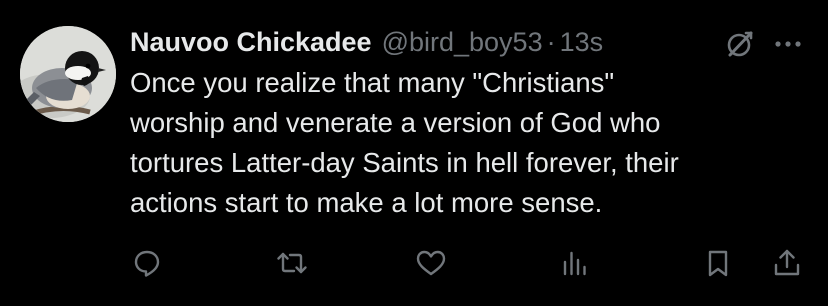 The width and height of the screenshot is (828, 306). I want to click on share-icon, so click(787, 262).